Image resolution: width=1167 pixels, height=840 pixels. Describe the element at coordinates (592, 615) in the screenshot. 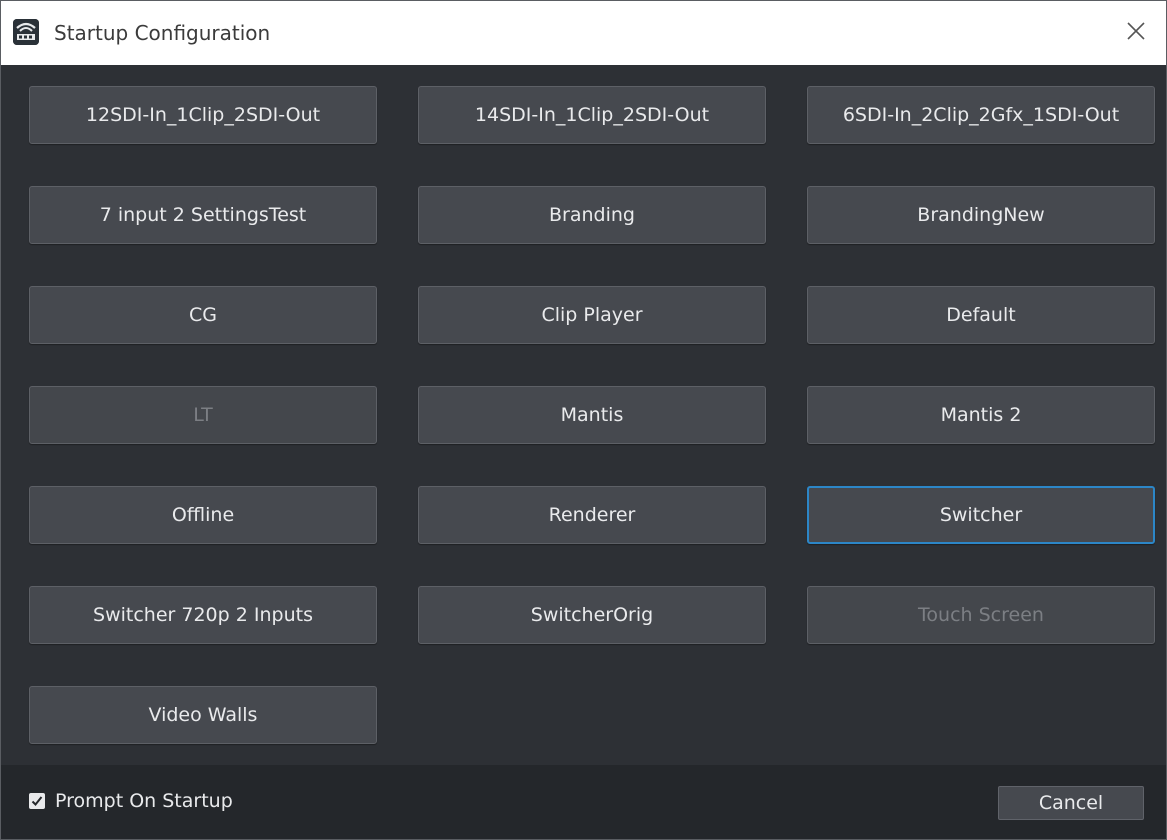

I see `config-switcherorig-button: SwitcherOrig` at that location.